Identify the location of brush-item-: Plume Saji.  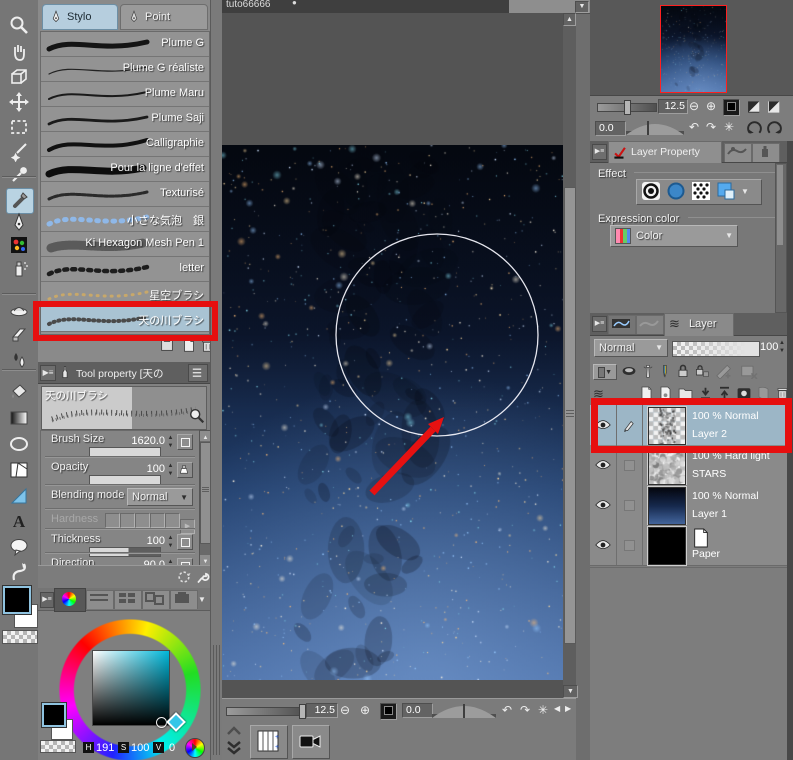
(125, 119).